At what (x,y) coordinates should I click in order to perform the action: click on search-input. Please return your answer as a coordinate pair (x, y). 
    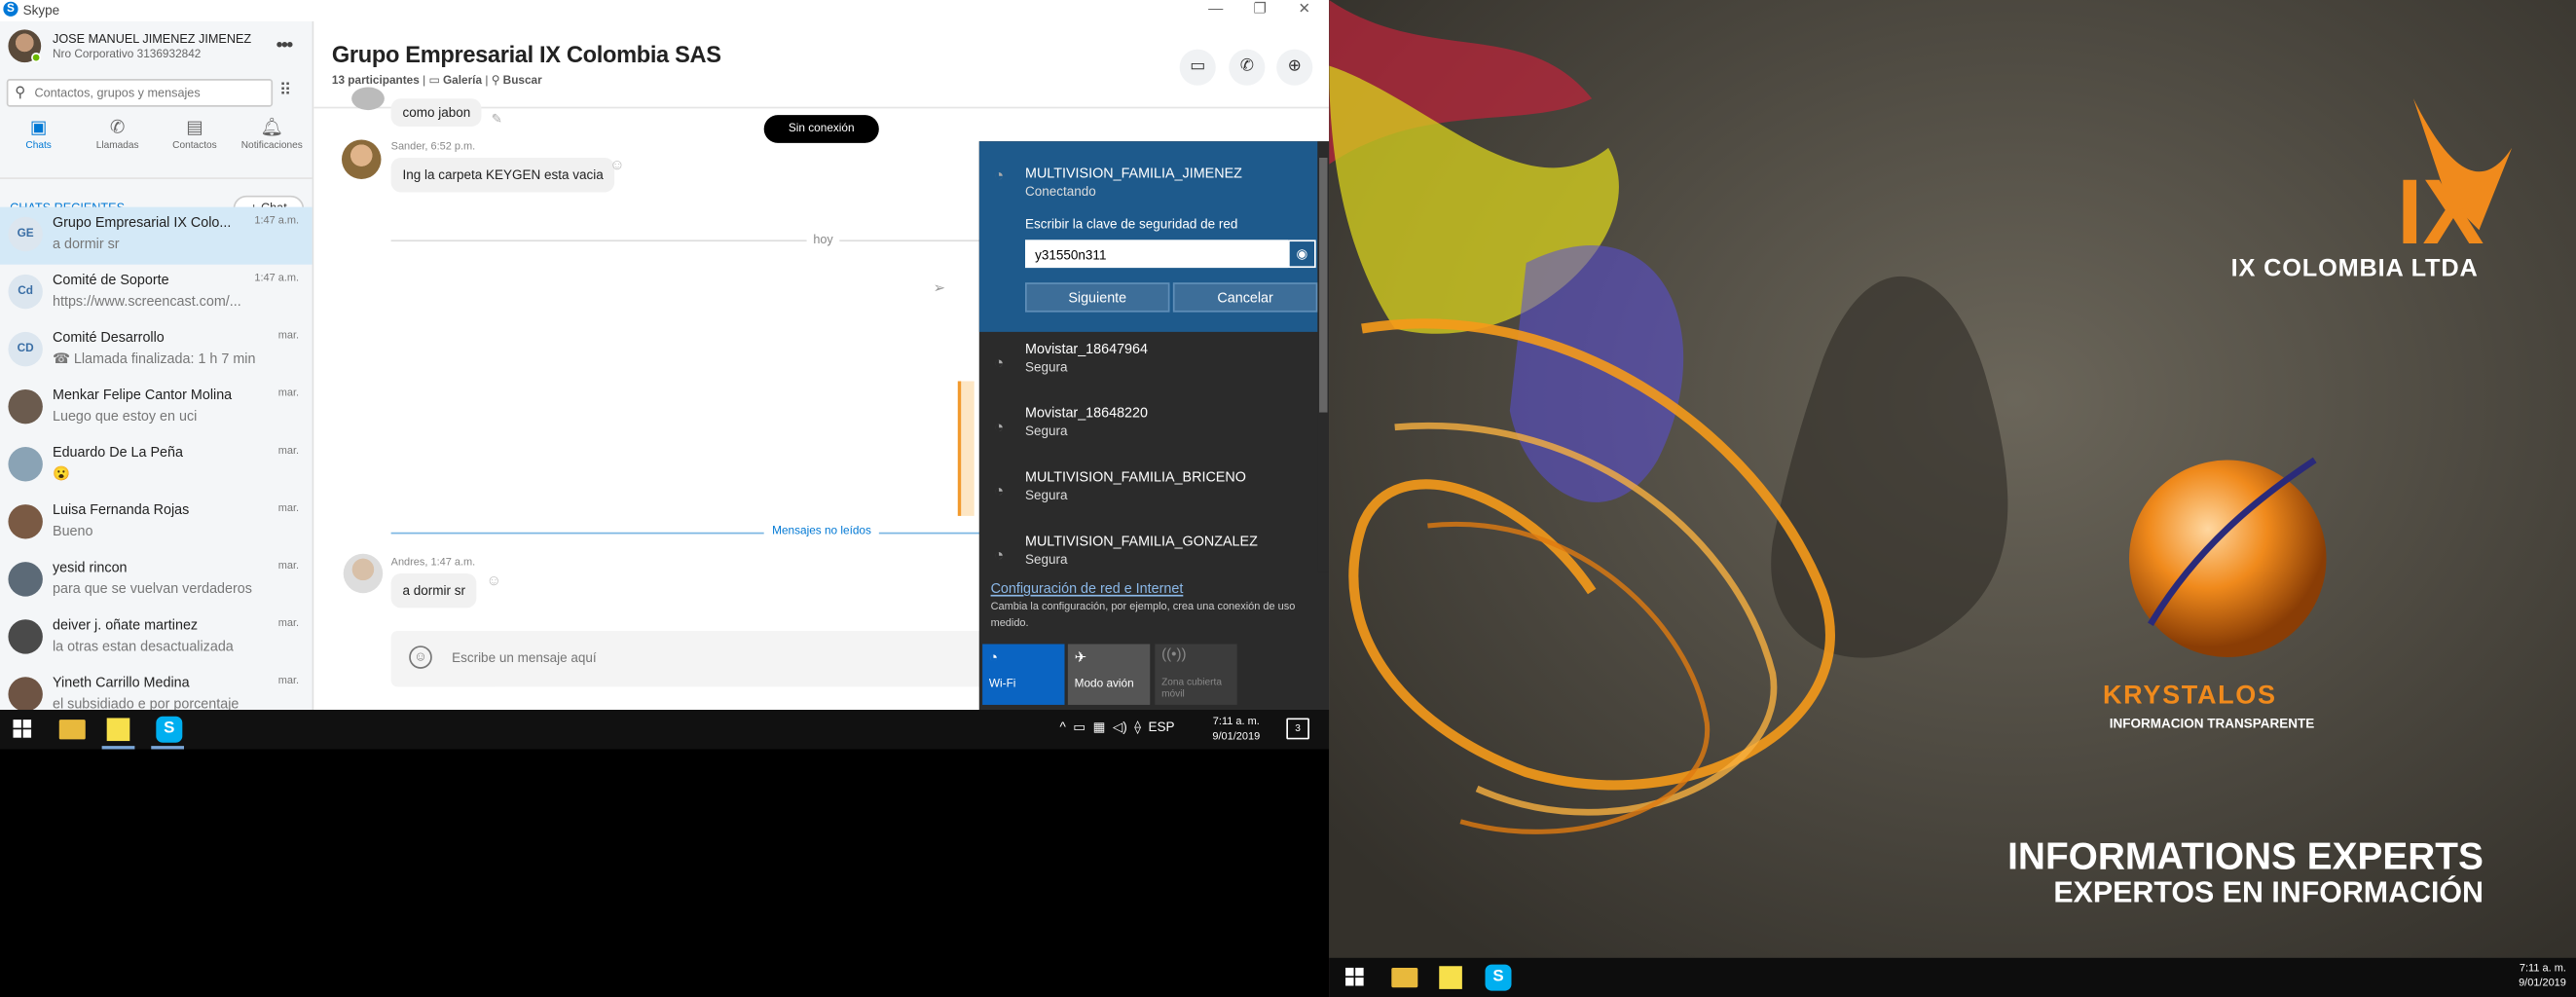
    Looking at the image, I should click on (149, 93).